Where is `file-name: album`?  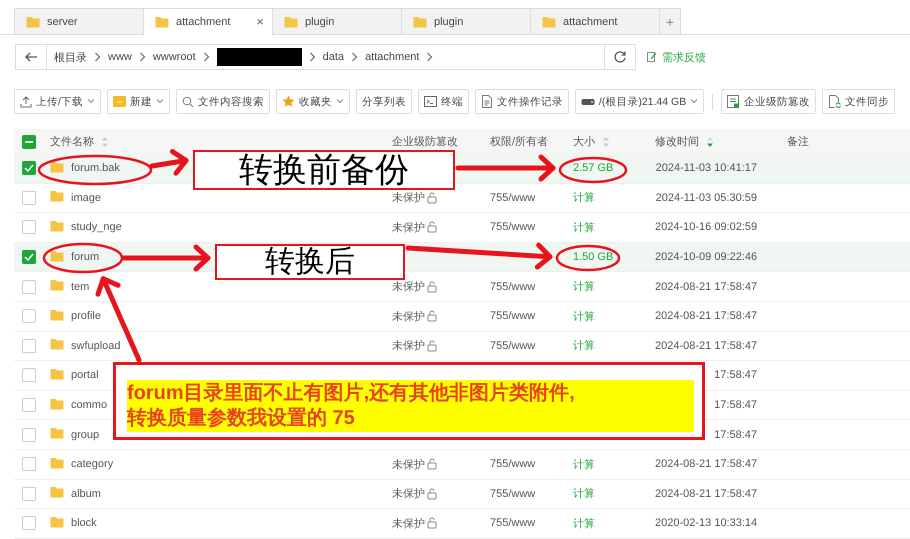
file-name: album is located at coordinates (86, 494).